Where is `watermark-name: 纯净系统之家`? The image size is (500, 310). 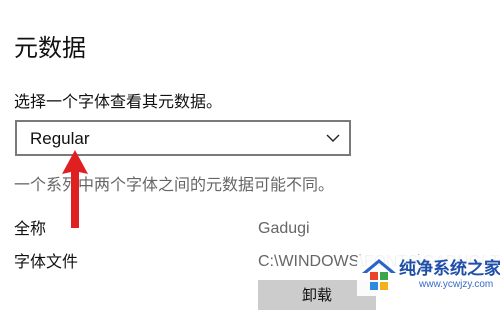 watermark-name: 纯净系统之家 is located at coordinates (449, 269).